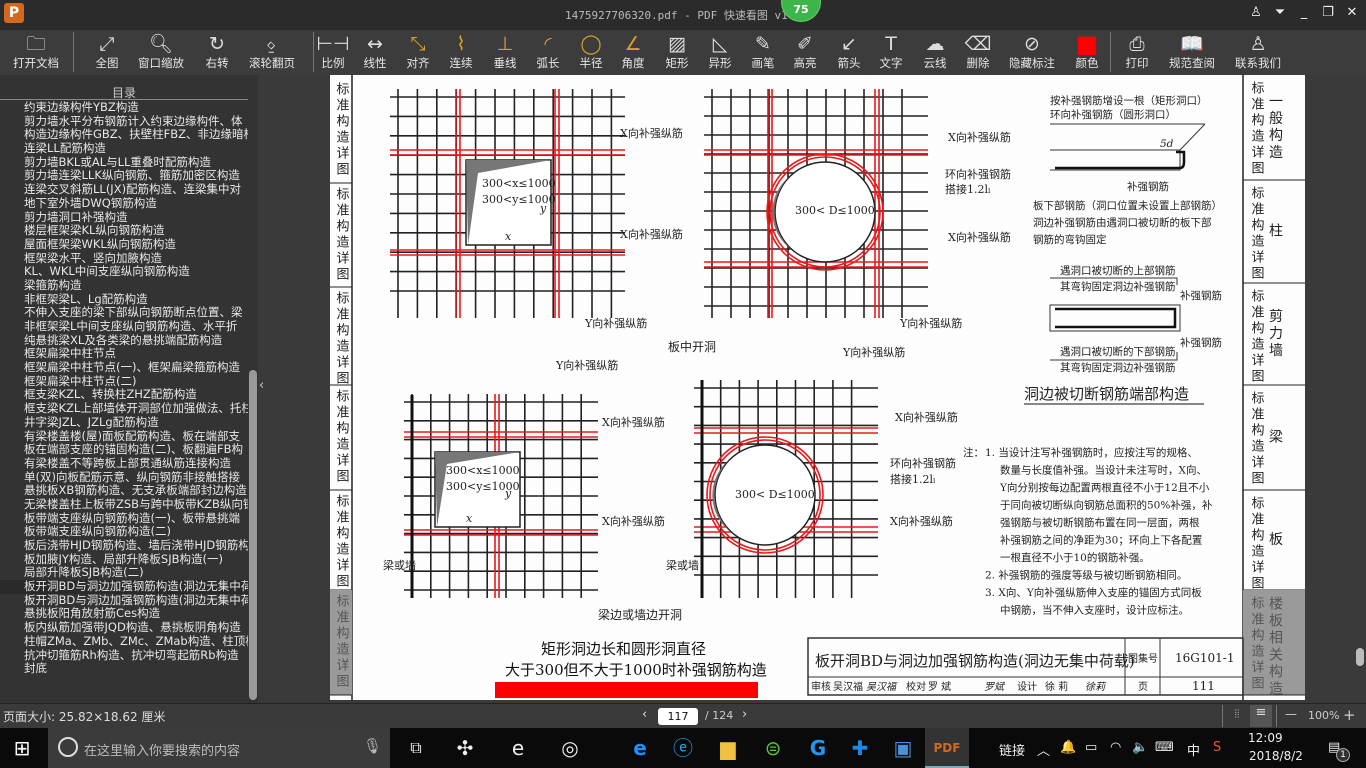  Describe the element at coordinates (253, 535) in the screenshot. I see `sidebar-scrollbar` at that location.